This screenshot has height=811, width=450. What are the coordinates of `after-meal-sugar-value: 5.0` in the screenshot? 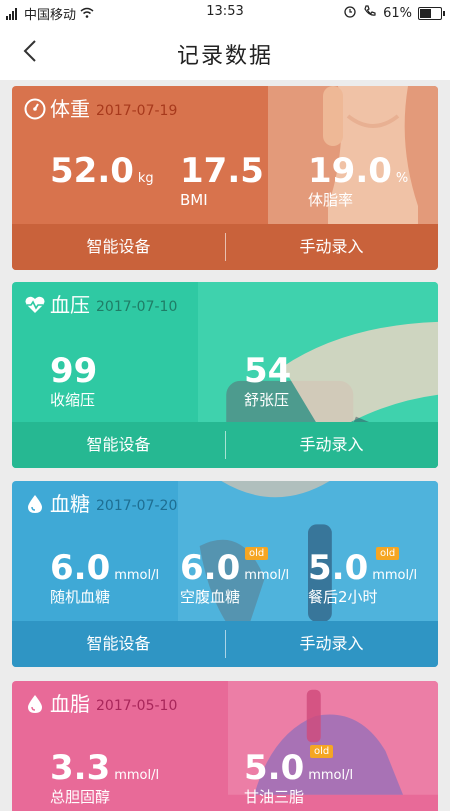 It's located at (338, 568).